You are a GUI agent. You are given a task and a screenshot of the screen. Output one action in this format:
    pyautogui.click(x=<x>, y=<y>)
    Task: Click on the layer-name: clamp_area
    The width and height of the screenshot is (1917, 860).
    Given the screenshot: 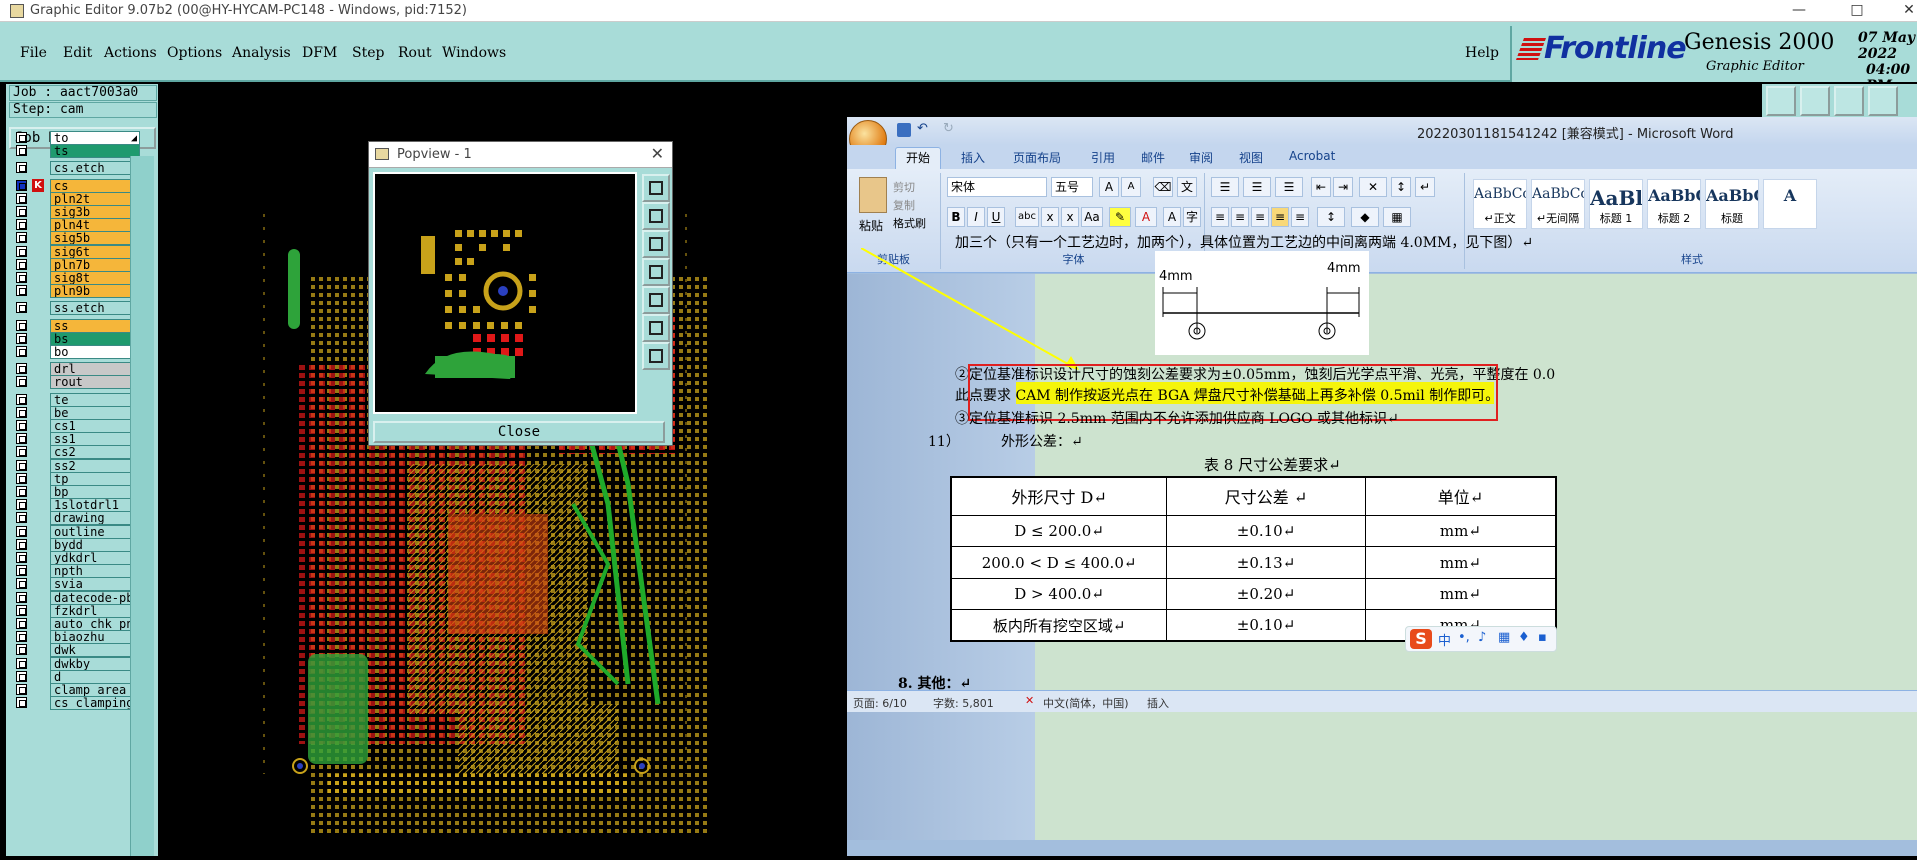 What is the action you would take?
    pyautogui.click(x=95, y=690)
    